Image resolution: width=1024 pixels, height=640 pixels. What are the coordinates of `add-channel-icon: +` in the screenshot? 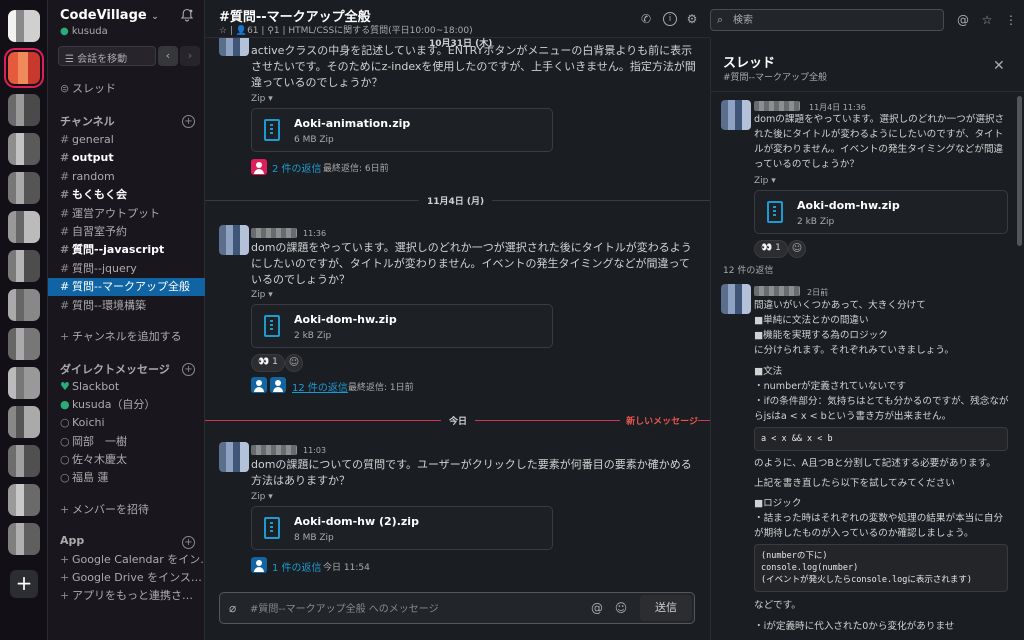 It's located at (188, 121).